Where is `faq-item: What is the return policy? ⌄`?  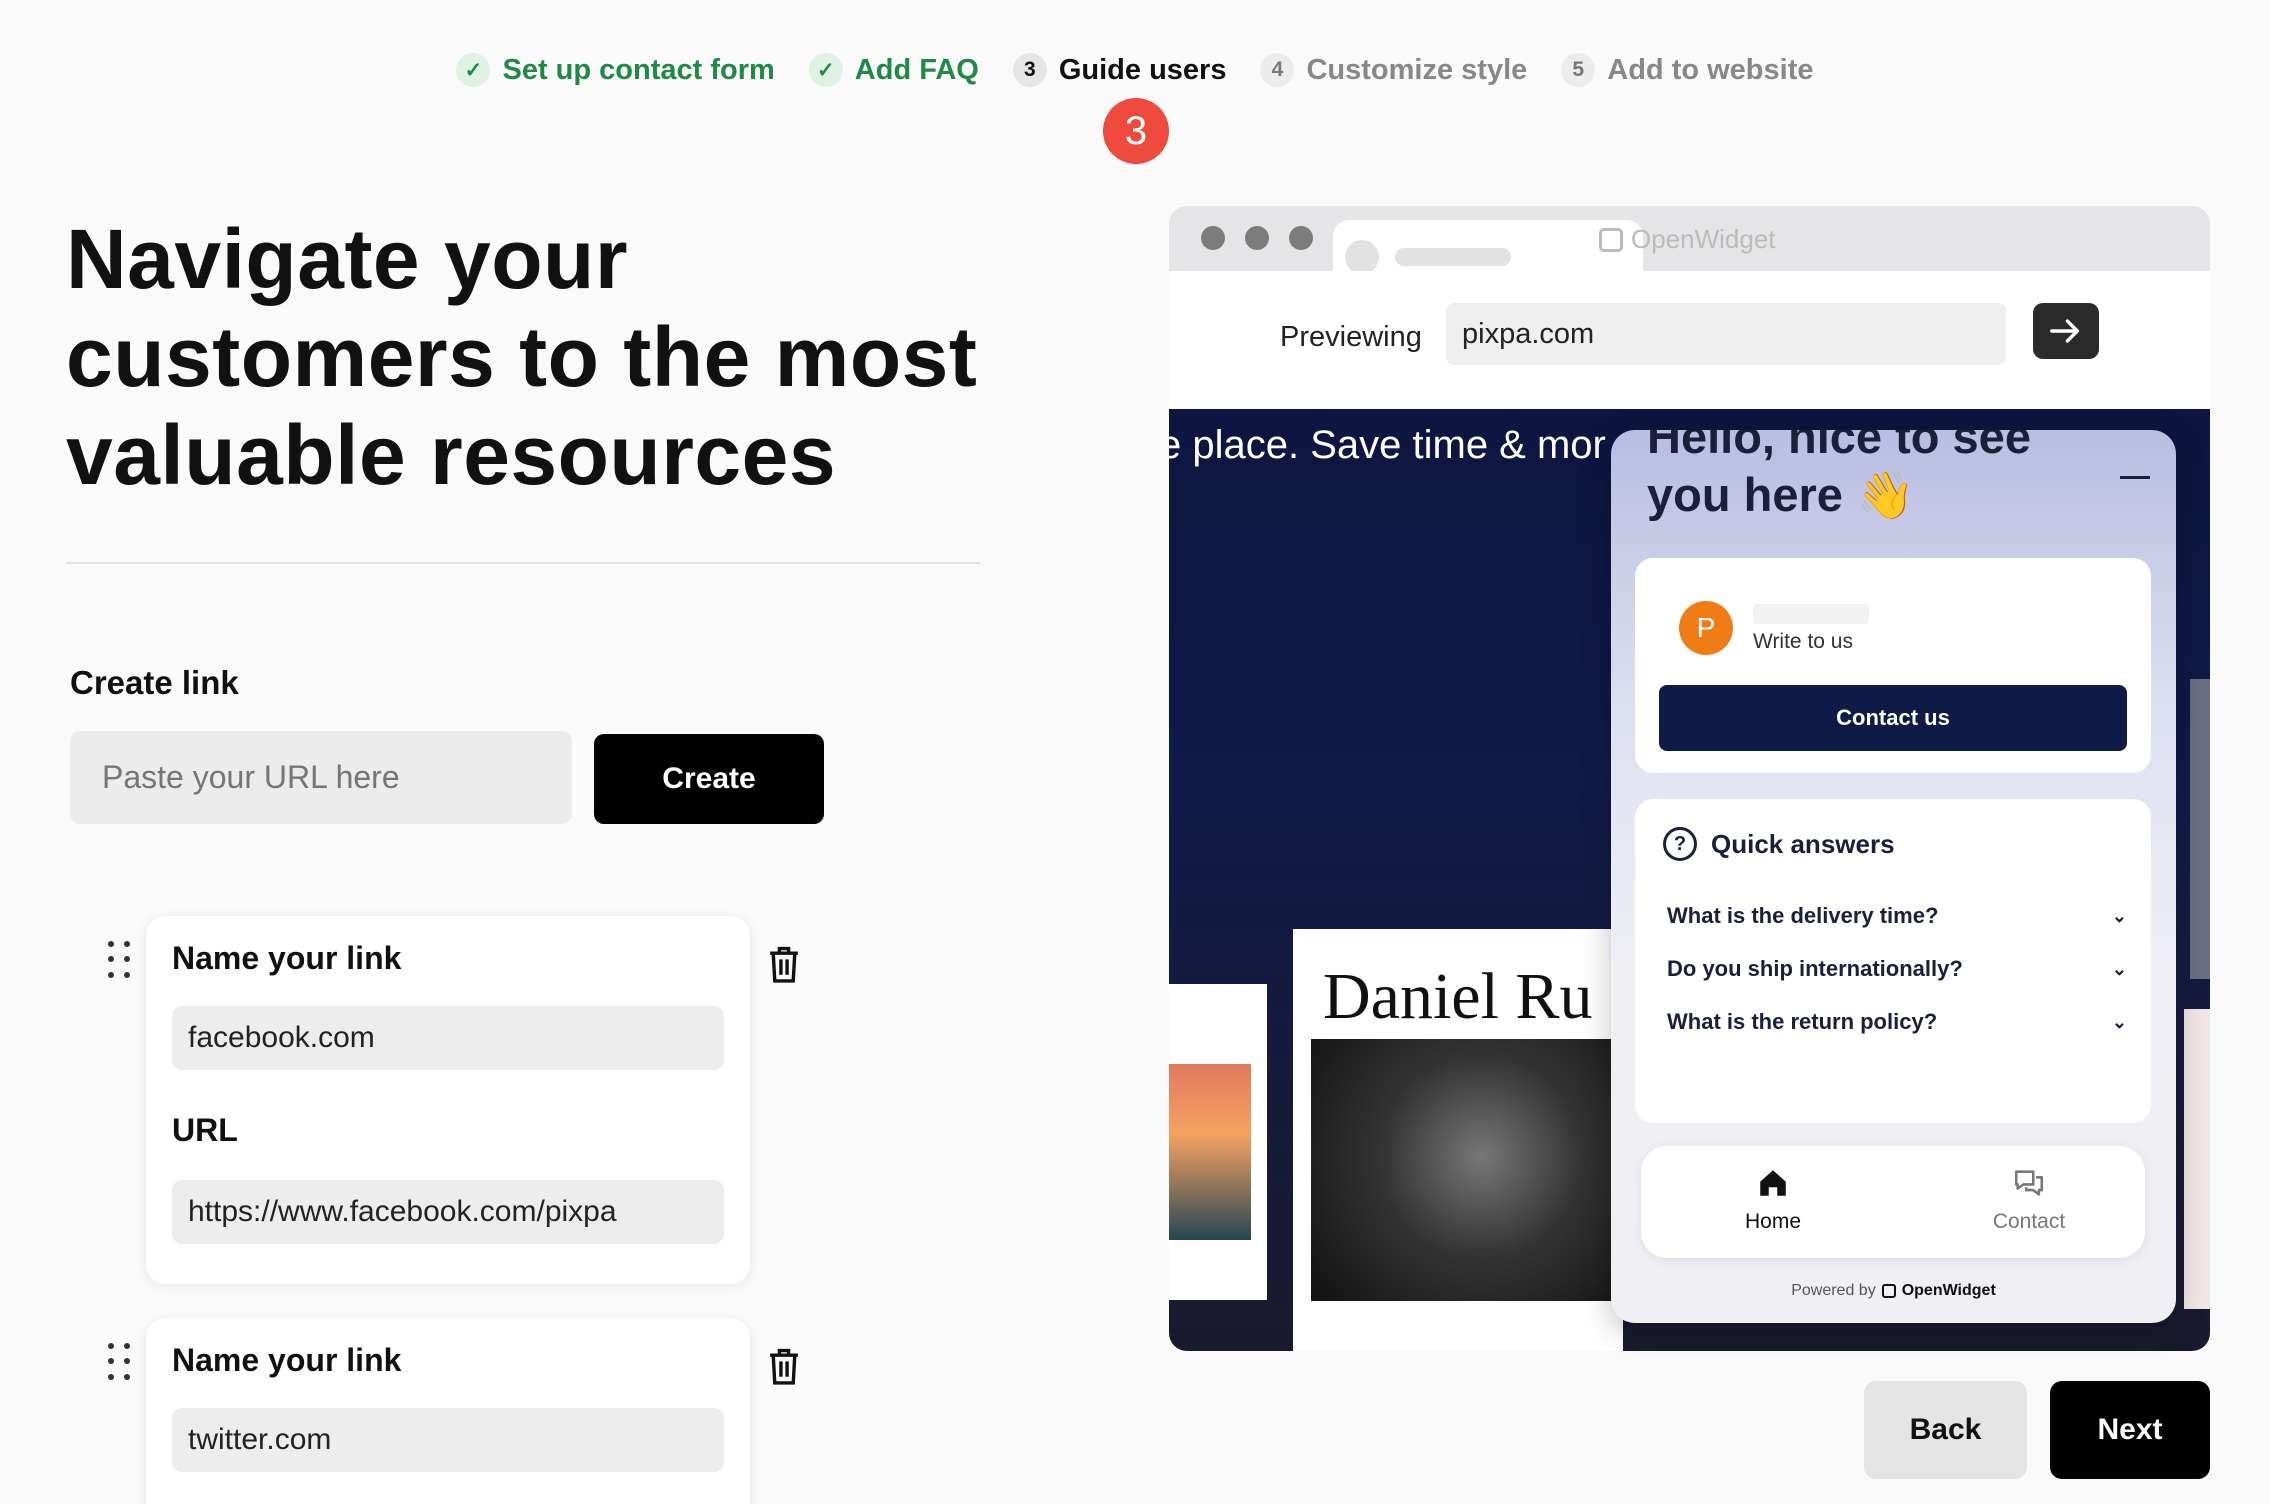
faq-item: What is the return policy? ⌄ is located at coordinates (1897, 1022).